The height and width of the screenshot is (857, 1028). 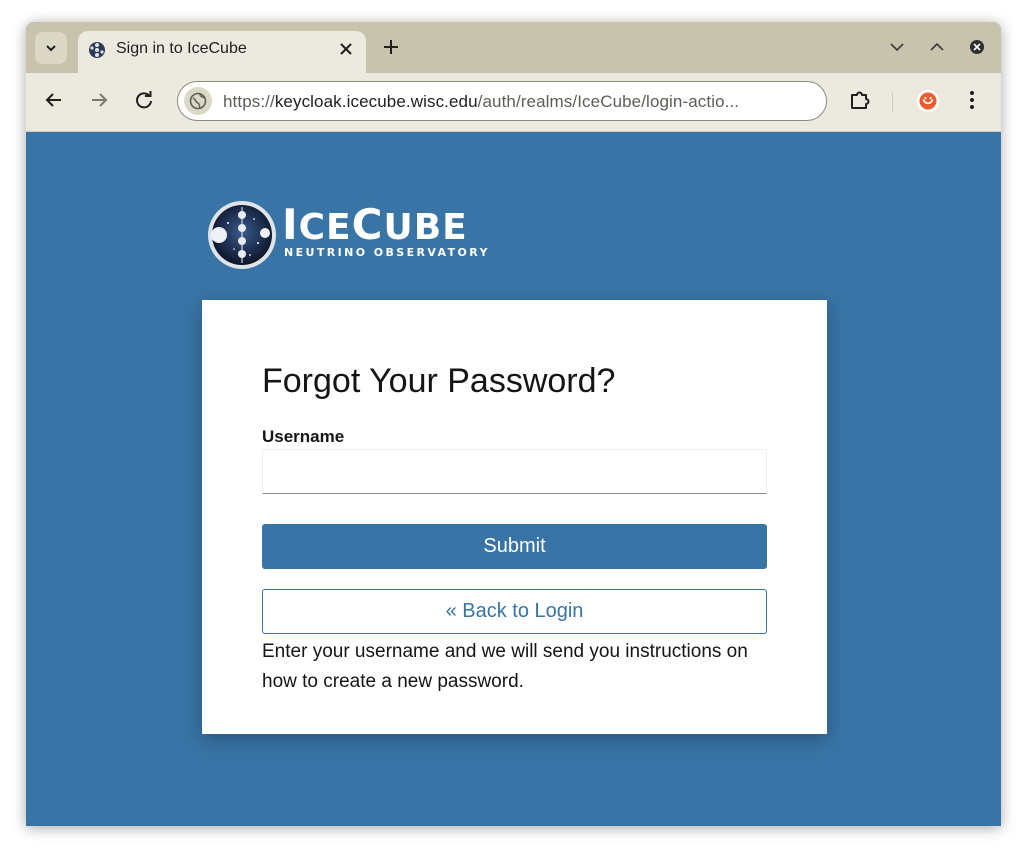 I want to click on tab-search-button, so click(x=51, y=48).